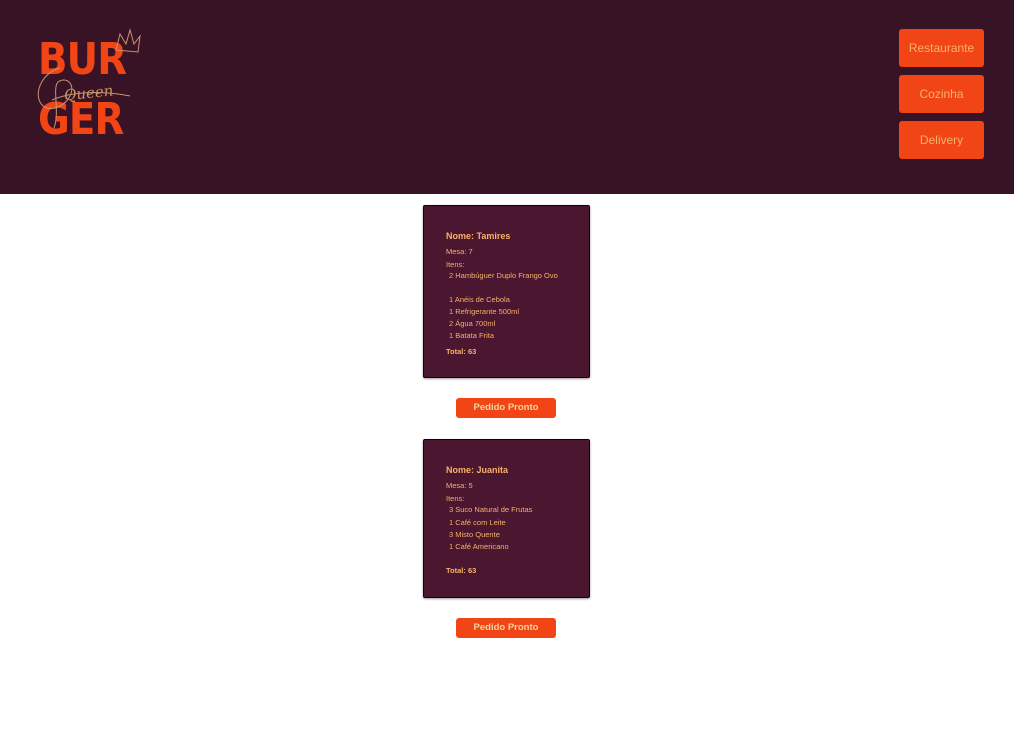 The width and height of the screenshot is (1014, 735). I want to click on main-nav: Restaurante Cozinha Delivery, so click(941, 98).